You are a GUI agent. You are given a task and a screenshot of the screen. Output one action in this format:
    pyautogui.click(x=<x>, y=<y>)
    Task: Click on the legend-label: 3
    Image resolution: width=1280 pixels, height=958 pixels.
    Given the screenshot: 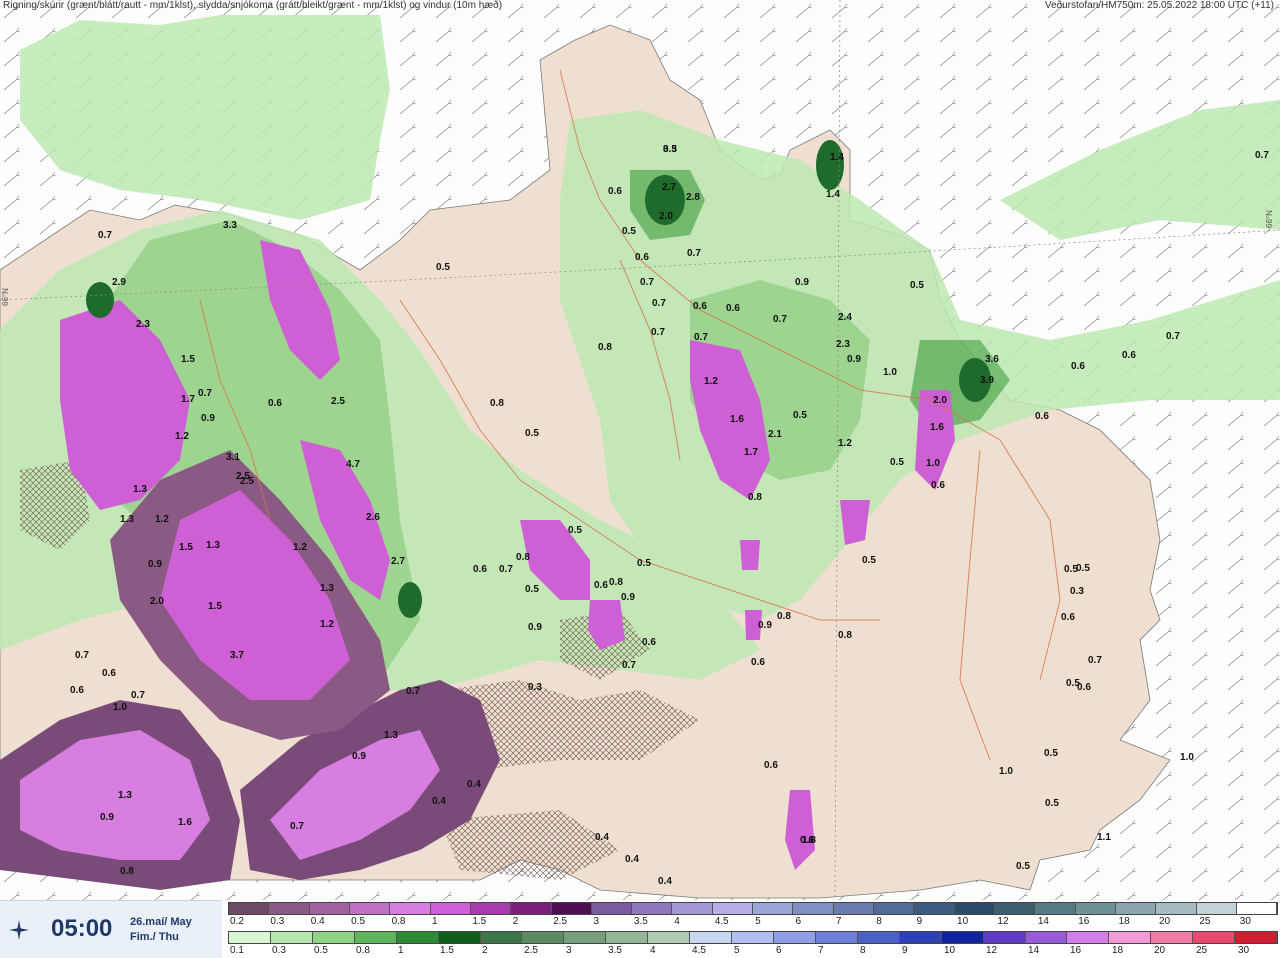 What is the action you would take?
    pyautogui.click(x=569, y=950)
    